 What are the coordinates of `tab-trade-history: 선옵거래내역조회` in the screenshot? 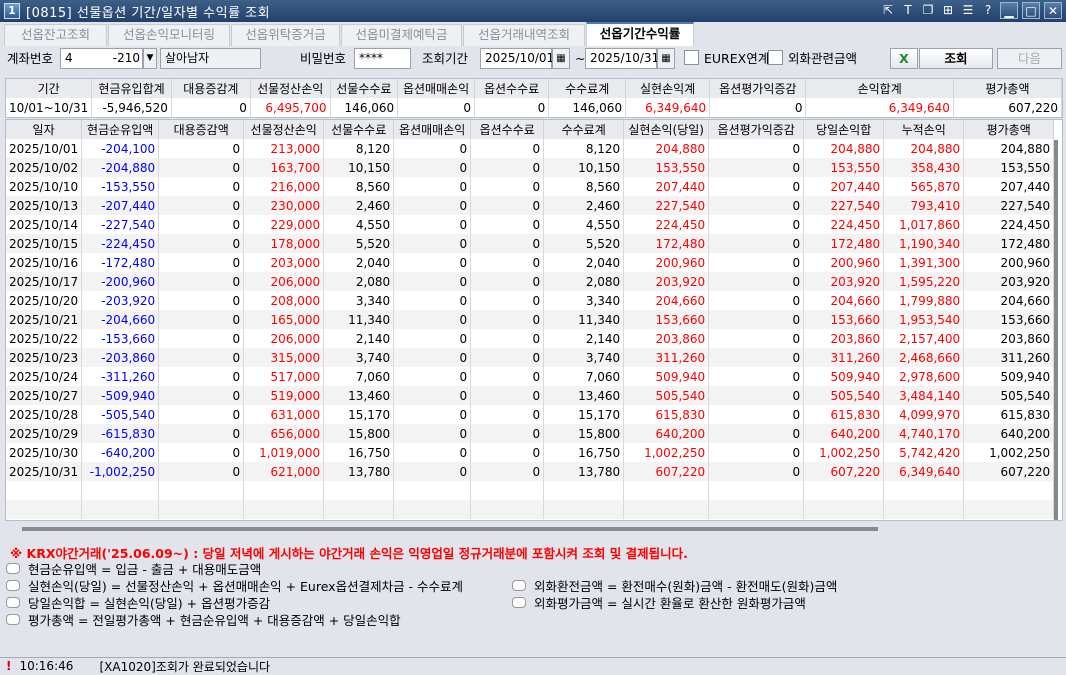 It's located at (524, 35).